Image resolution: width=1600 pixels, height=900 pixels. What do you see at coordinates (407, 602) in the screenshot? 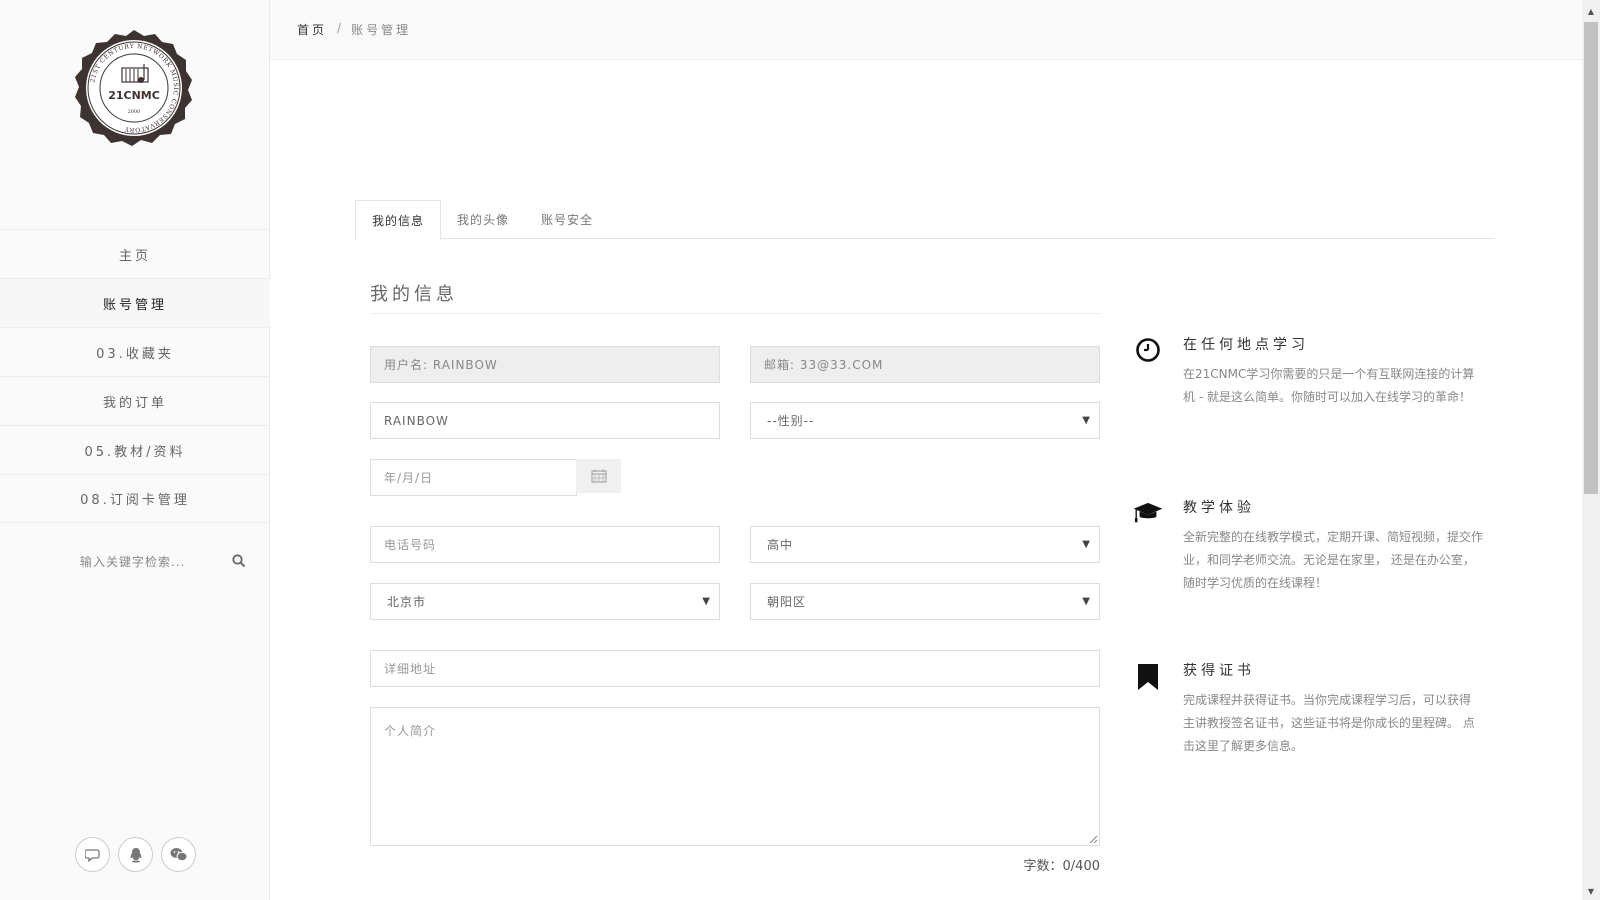
I see `province-select-value: 北京市` at bounding box center [407, 602].